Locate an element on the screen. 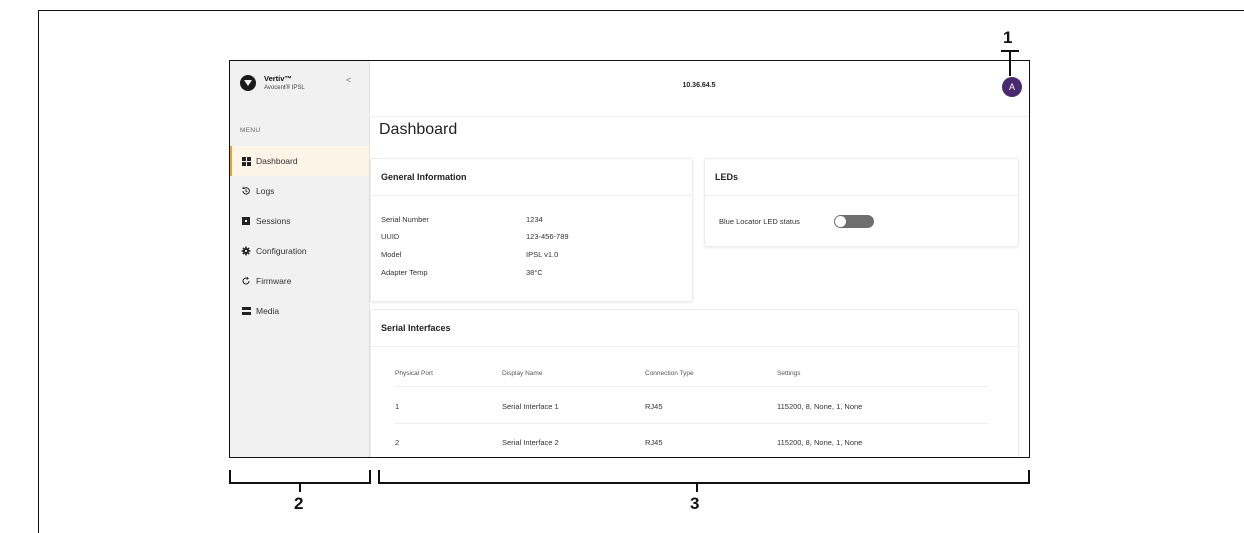 The height and width of the screenshot is (533, 1244). history-icon is located at coordinates (246, 191).